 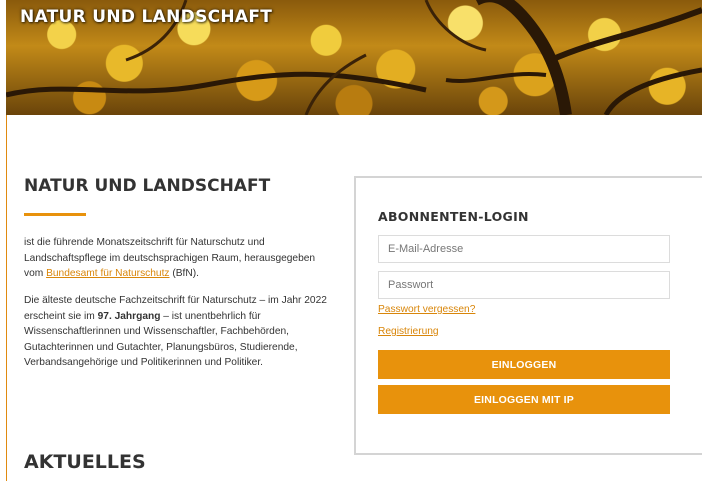 I want to click on email-field, so click(x=524, y=249).